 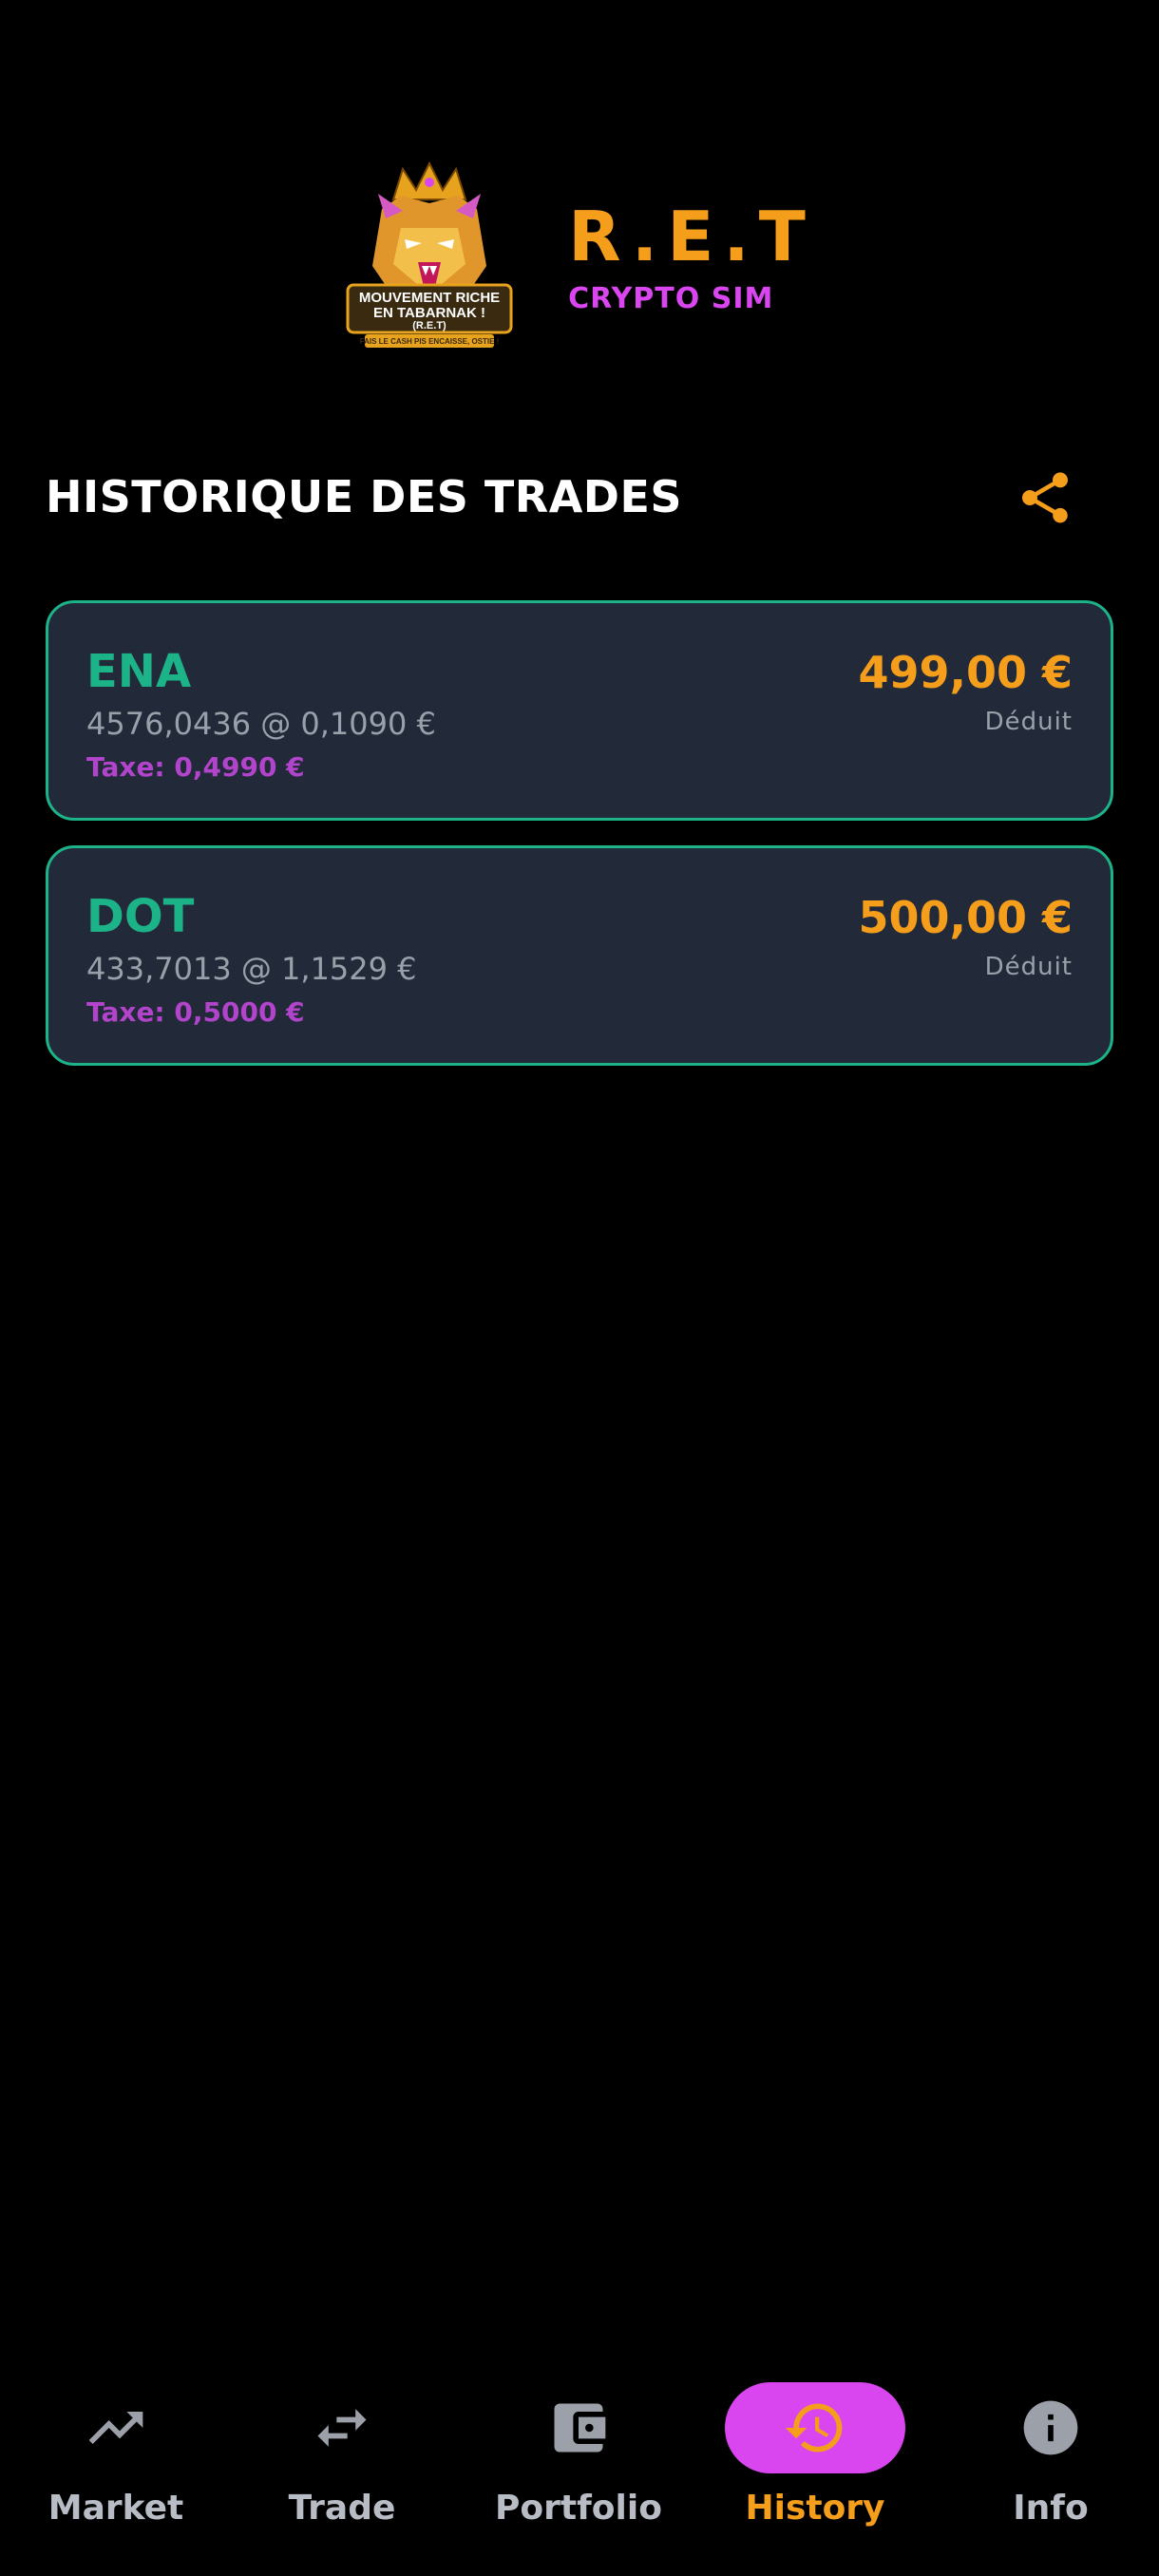 I want to click on nav-label: Market, so click(x=116, y=2508).